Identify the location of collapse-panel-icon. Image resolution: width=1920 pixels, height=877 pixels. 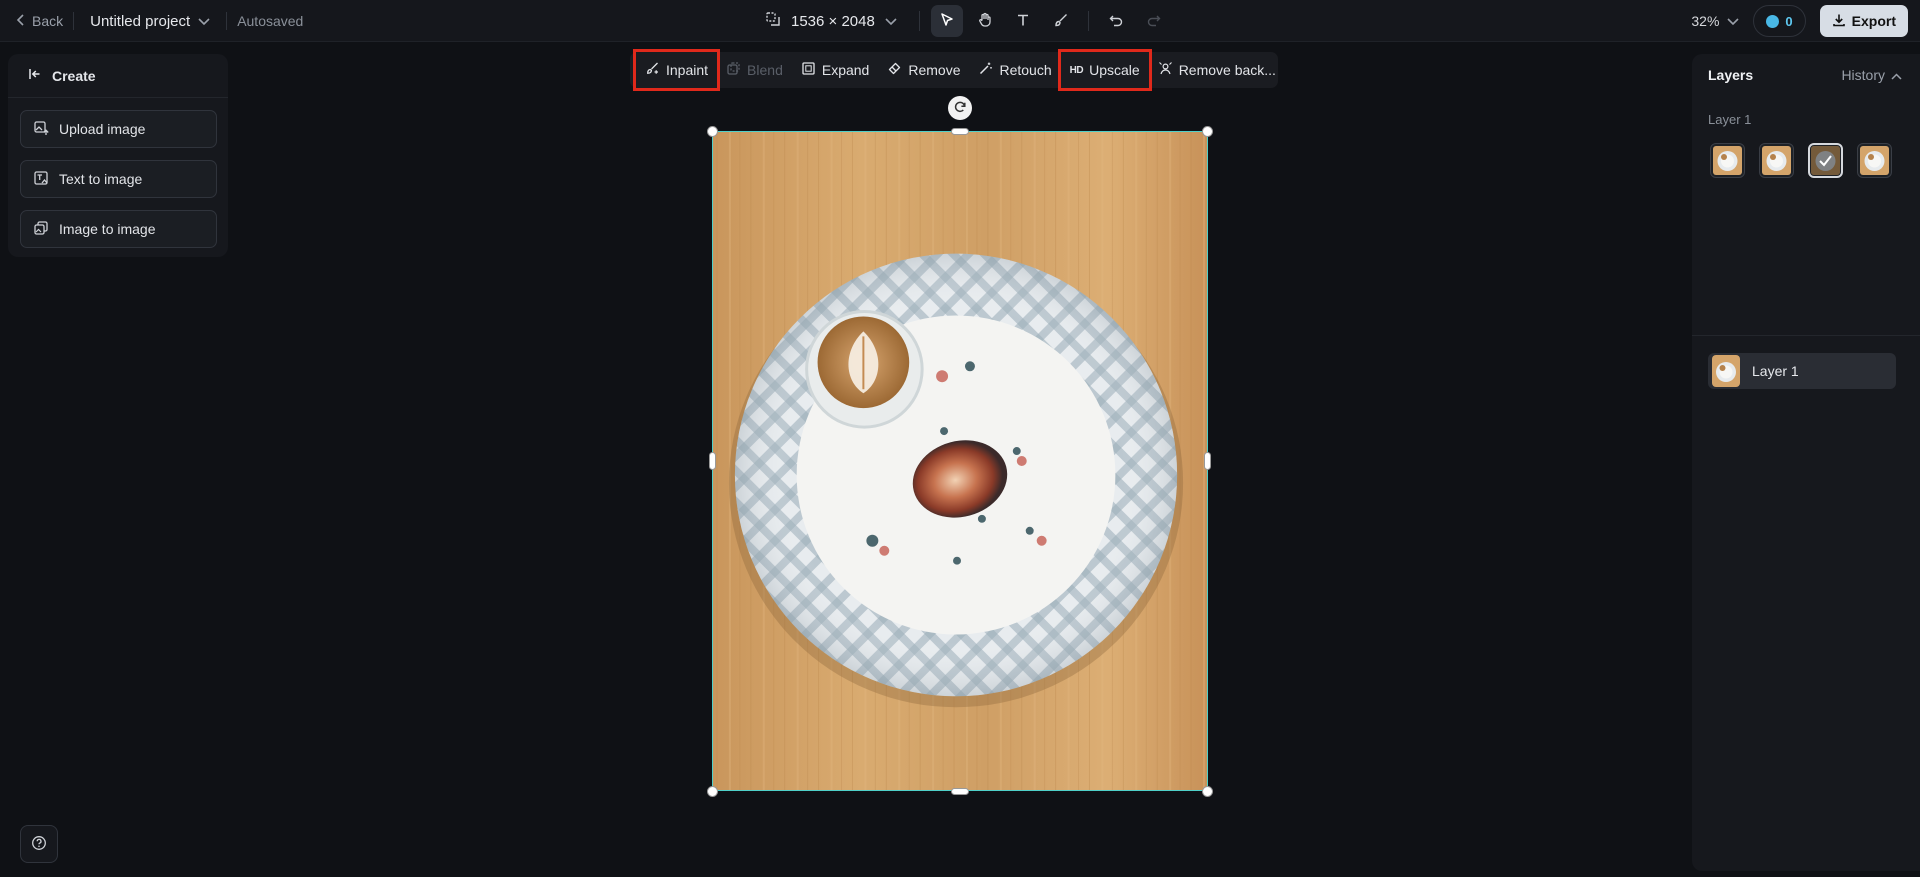
(35, 75).